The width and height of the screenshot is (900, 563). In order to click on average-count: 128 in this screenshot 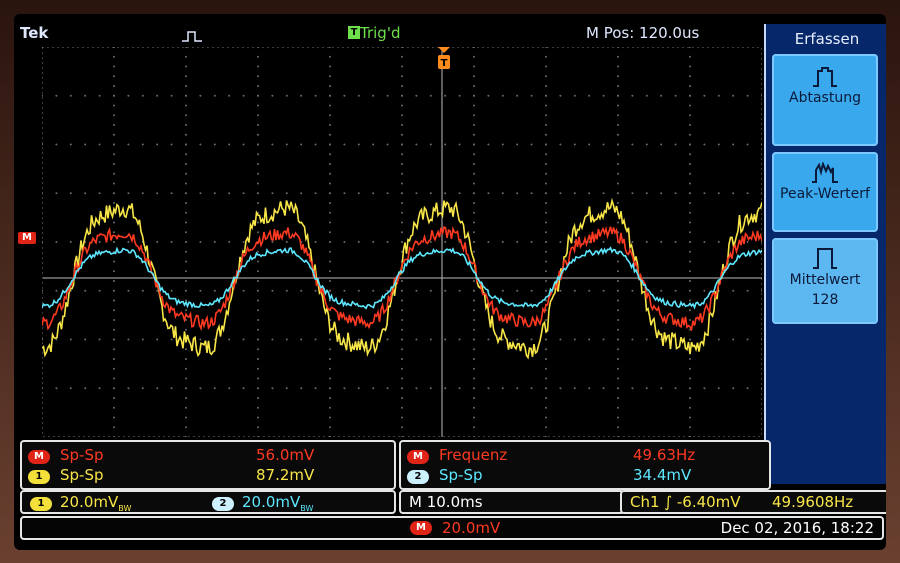, I will do `click(825, 300)`.